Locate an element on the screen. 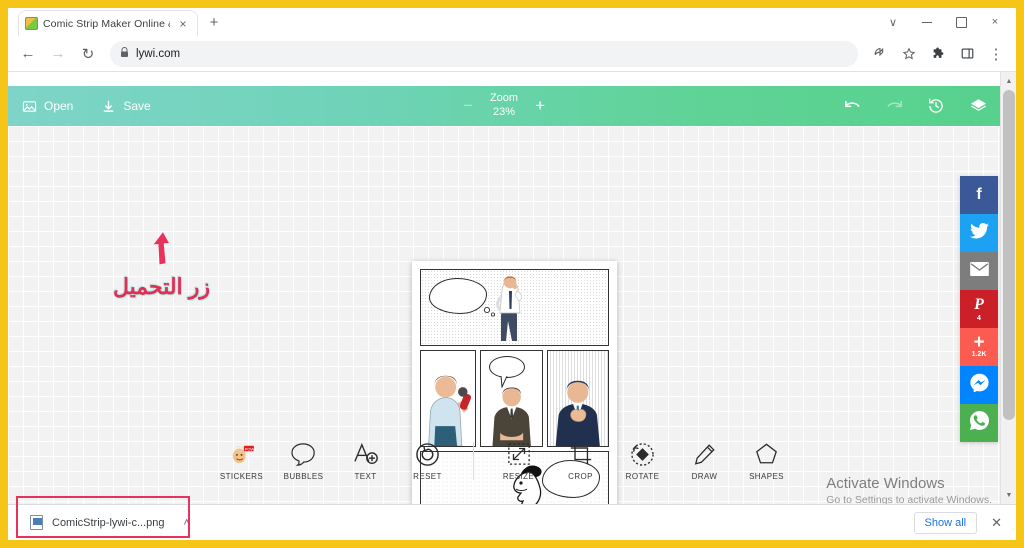 This screenshot has width=1024, height=548. navigation-bar: ← → ↻ lywi.com ⋮ is located at coordinates (512, 54).